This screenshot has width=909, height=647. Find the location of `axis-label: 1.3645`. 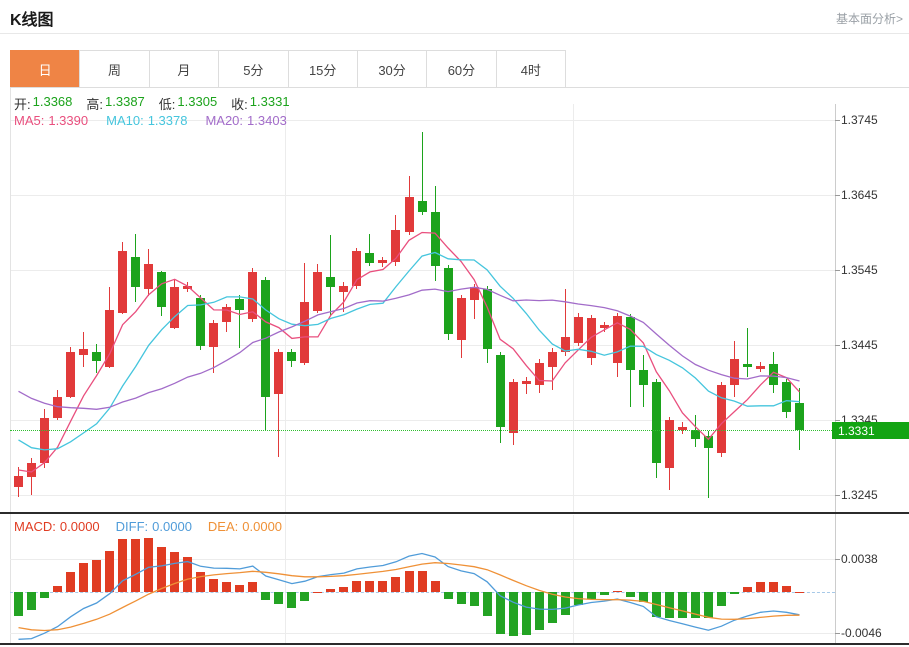

axis-label: 1.3645 is located at coordinates (859, 195).